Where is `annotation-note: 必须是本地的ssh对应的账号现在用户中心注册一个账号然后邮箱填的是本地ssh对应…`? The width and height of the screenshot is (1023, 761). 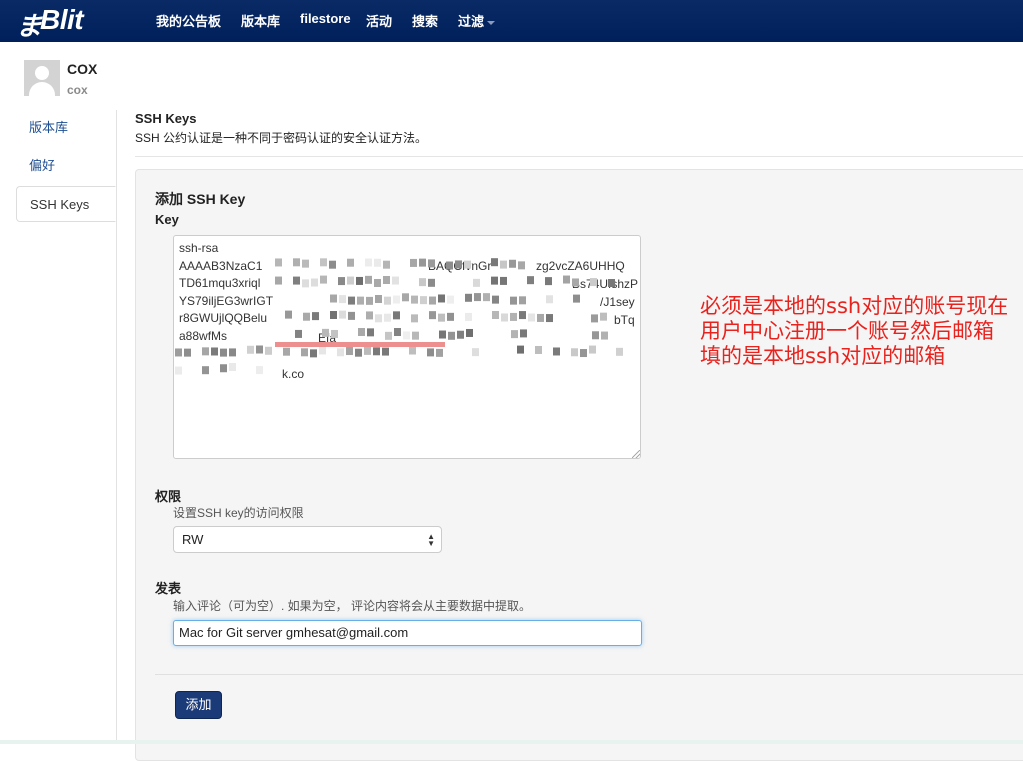
annotation-note: 必须是本地的ssh对应的账号现在用户中心注册一个账号然后邮箱填的是本地ssh对应… is located at coordinates (854, 331).